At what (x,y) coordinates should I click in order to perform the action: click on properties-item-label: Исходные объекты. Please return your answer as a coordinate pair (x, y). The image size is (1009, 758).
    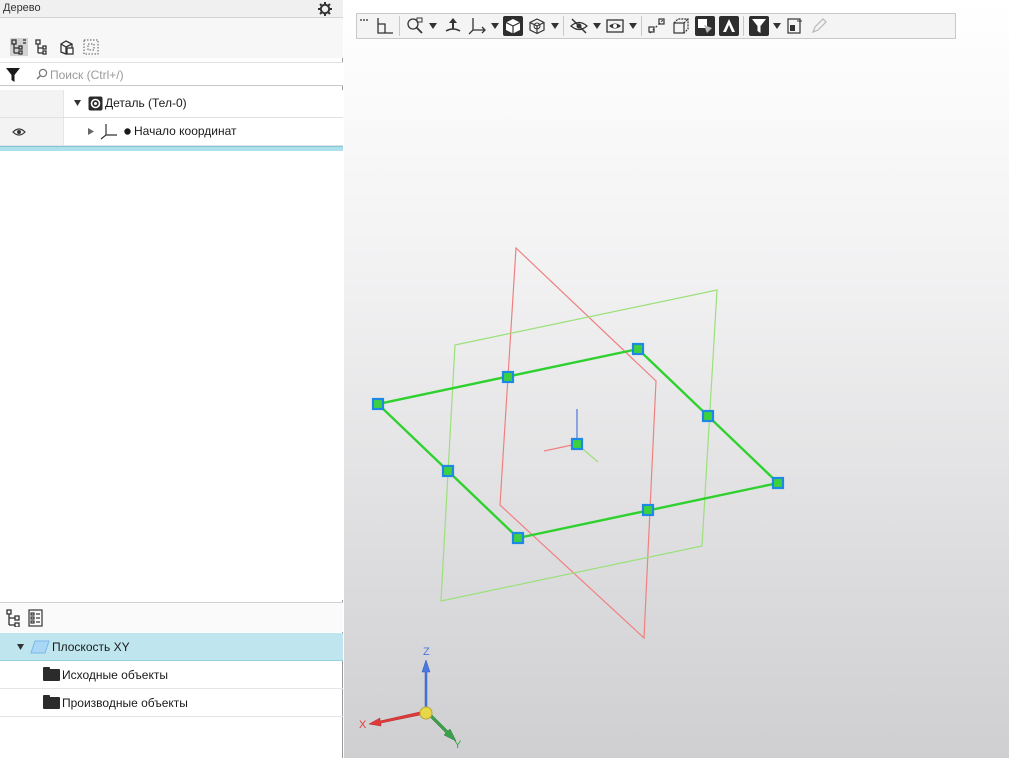
    Looking at the image, I should click on (115, 675).